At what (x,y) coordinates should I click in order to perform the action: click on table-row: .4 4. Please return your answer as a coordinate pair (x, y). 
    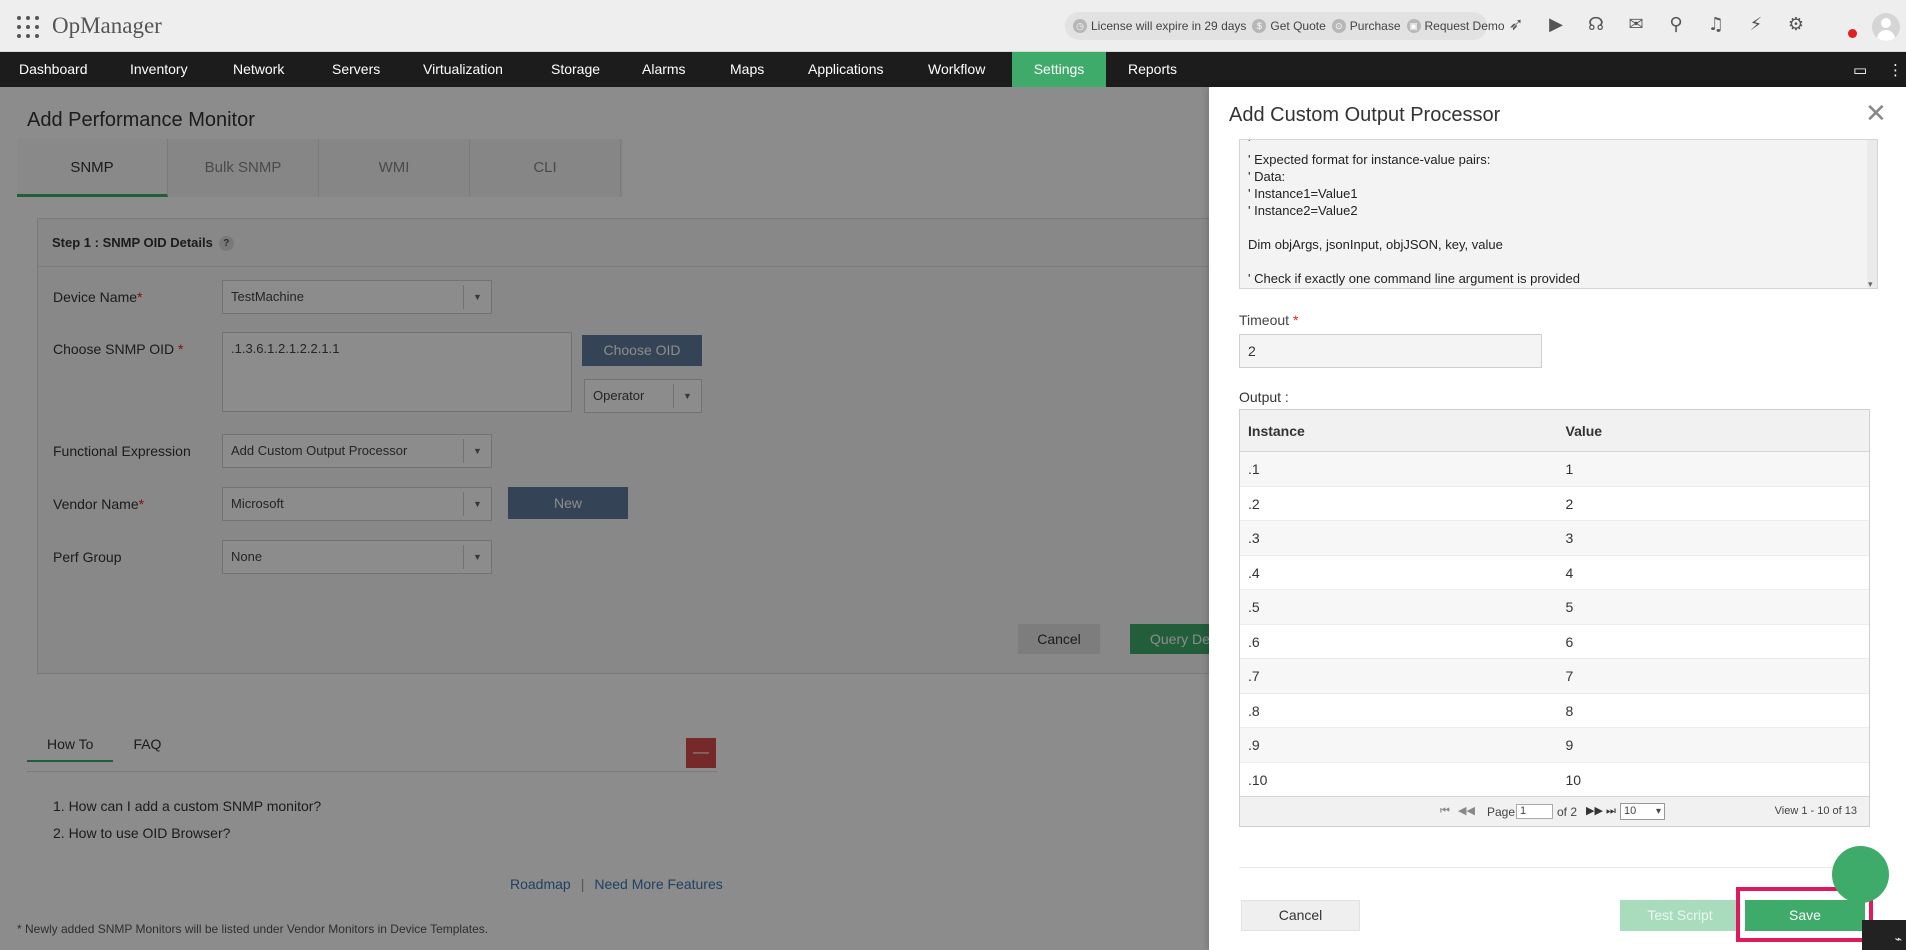
    Looking at the image, I should click on (1554, 573).